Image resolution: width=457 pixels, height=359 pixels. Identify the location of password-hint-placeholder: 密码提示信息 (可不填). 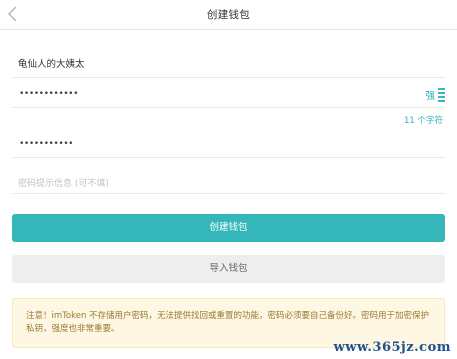
(63, 184).